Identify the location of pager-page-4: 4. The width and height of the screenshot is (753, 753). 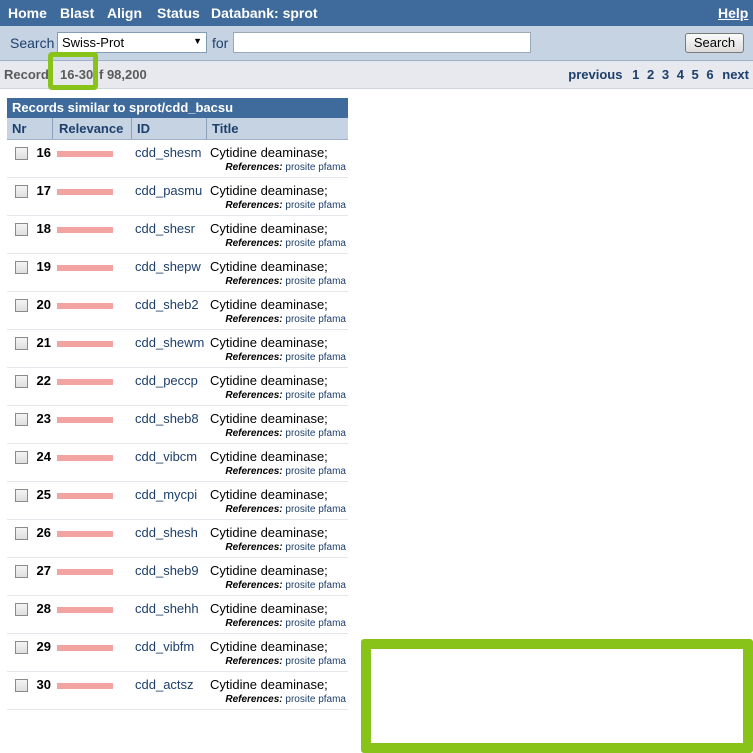
(680, 74).